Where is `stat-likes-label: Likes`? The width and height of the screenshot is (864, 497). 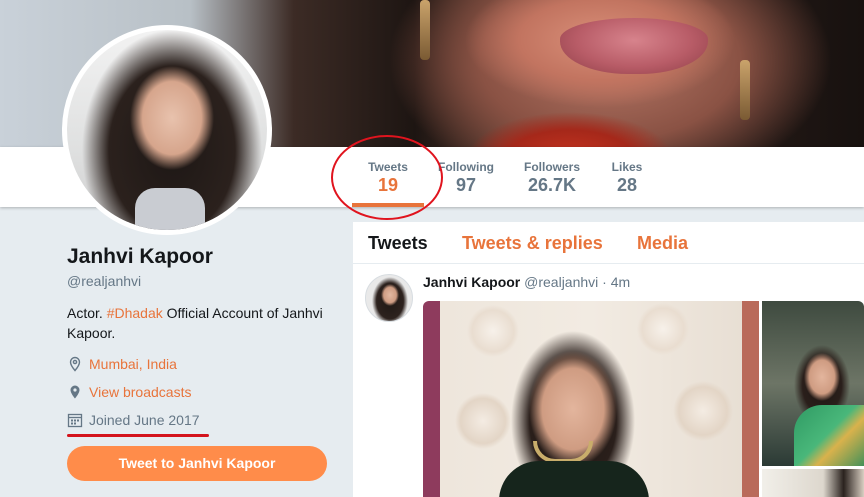
stat-likes-label: Likes is located at coordinates (627, 167).